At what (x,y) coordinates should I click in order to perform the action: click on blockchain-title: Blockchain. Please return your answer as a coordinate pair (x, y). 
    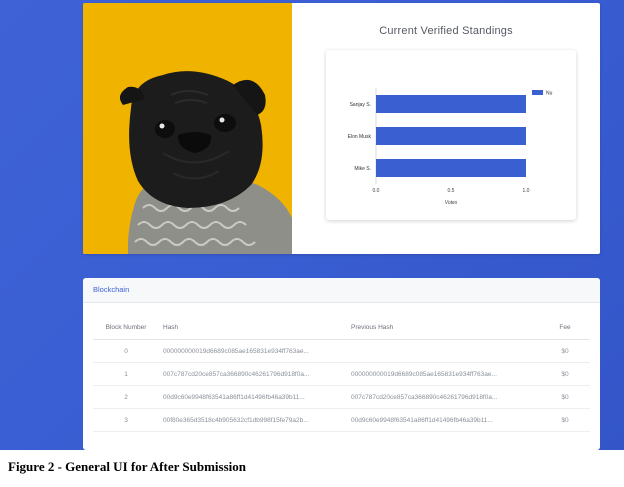
    Looking at the image, I should click on (341, 290).